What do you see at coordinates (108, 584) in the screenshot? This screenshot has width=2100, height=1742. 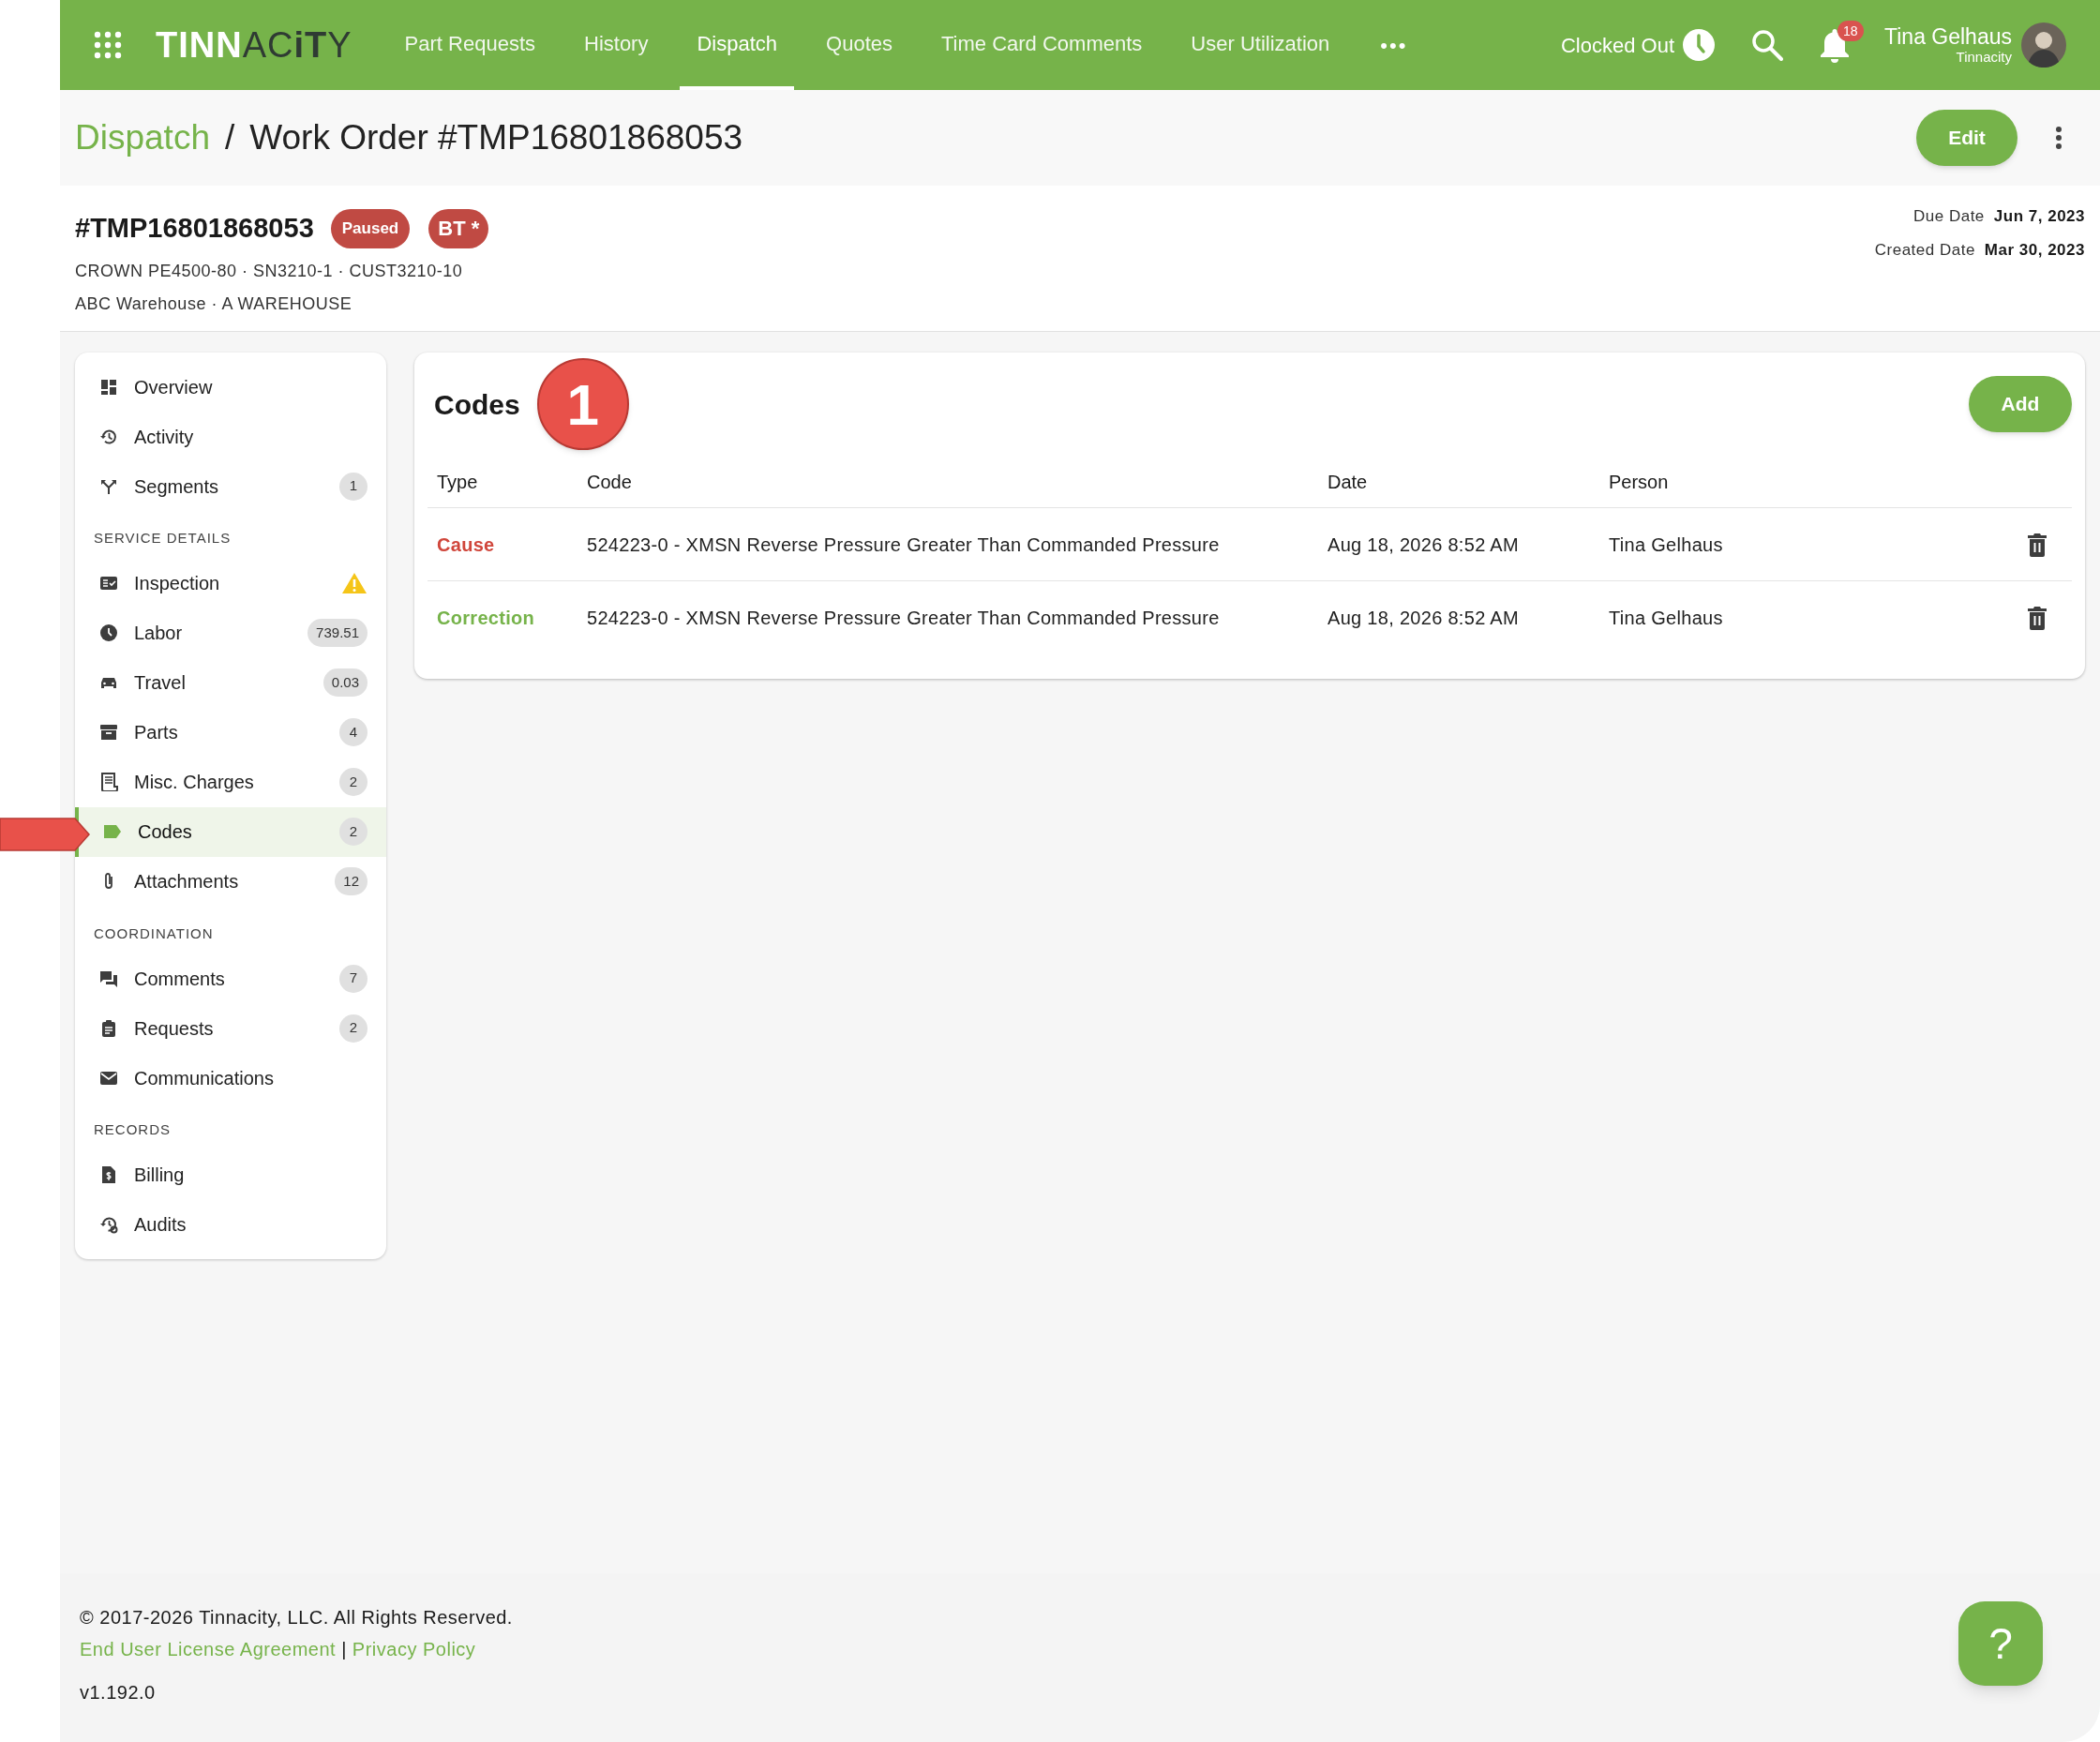 I see `checklist-icon` at bounding box center [108, 584].